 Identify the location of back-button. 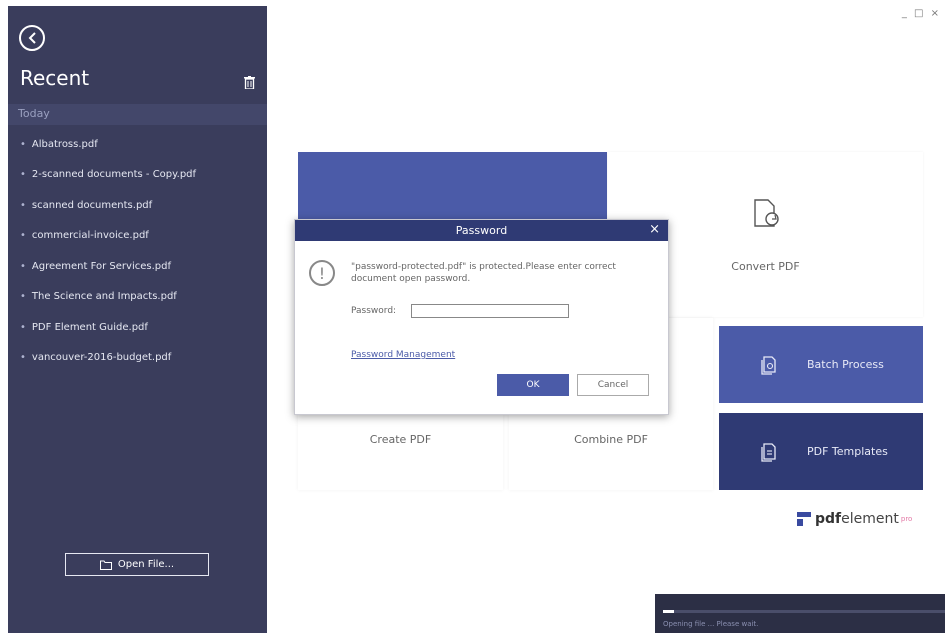
(32, 38).